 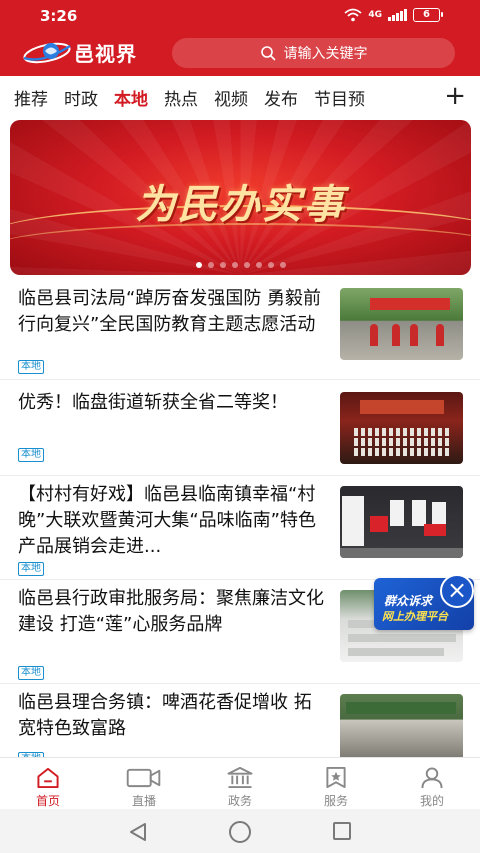 I want to click on list-item: 临邑县司法局“踔厉奋发强国防 勇毅前行向复兴”全民国防教育主题志愿活动 本地, so click(x=240, y=332).